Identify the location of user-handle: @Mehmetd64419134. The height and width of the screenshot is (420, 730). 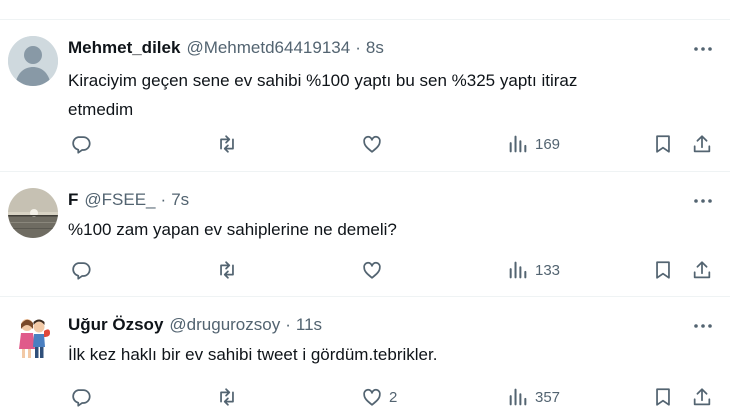
(268, 48).